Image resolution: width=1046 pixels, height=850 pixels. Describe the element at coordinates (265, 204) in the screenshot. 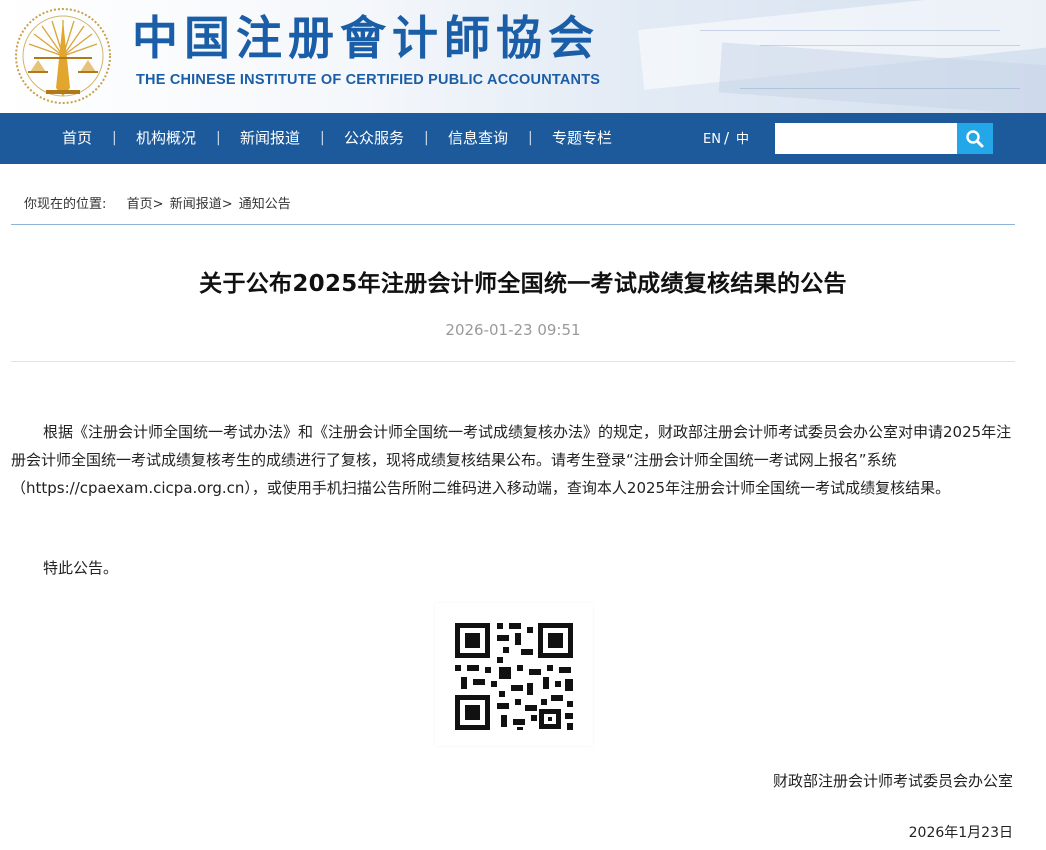

I see `breadcrumb-notices: 通知公告` at that location.